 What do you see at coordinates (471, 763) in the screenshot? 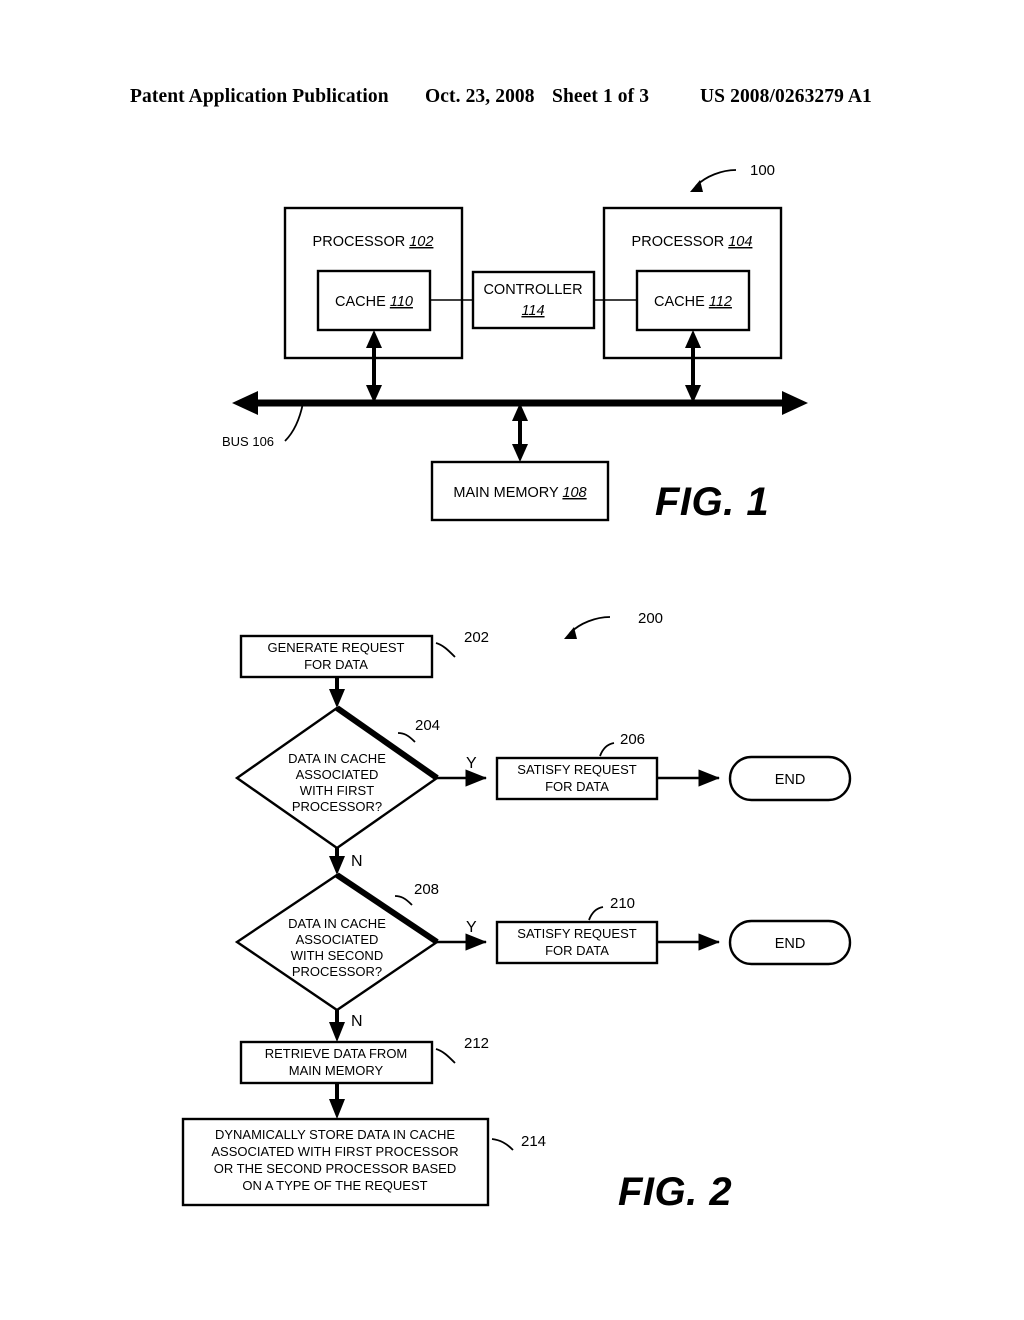
I see `branch-yes-1-label: Y` at bounding box center [471, 763].